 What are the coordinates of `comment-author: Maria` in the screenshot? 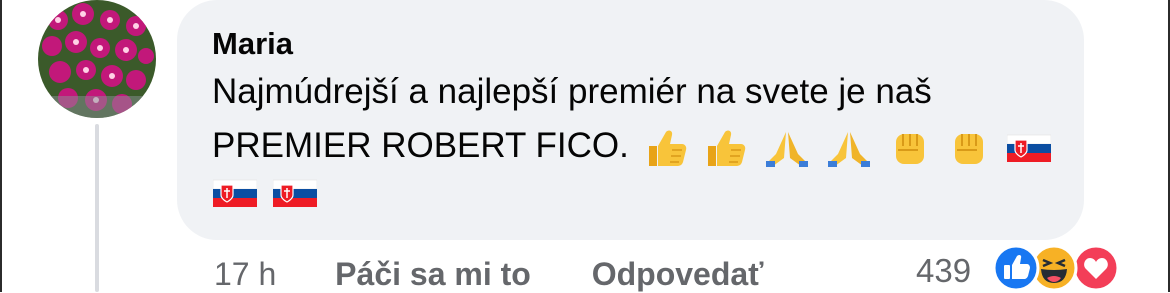 It's located at (252, 44).